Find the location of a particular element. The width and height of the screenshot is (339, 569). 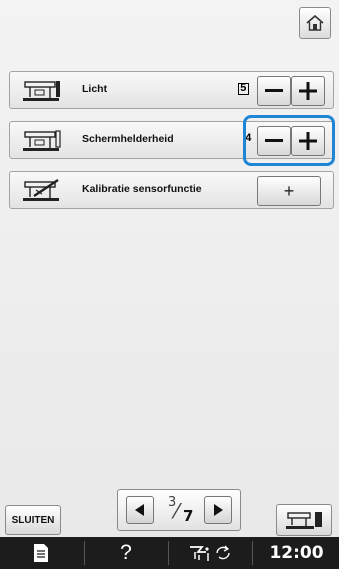

presser-foot-rotate-icon is located at coordinates (210, 553).